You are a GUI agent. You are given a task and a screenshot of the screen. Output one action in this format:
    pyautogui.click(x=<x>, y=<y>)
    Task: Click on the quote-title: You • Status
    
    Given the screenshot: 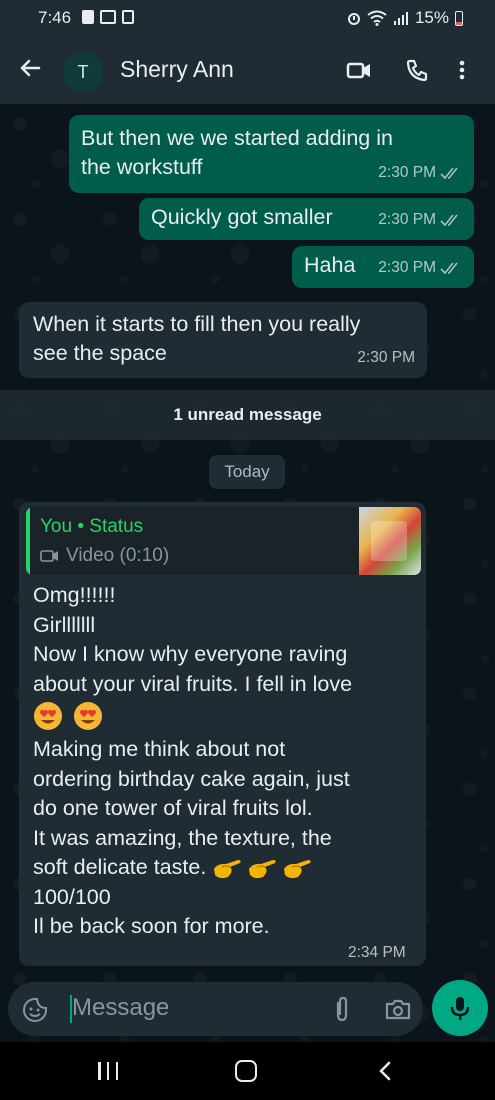 What is the action you would take?
    pyautogui.click(x=92, y=526)
    